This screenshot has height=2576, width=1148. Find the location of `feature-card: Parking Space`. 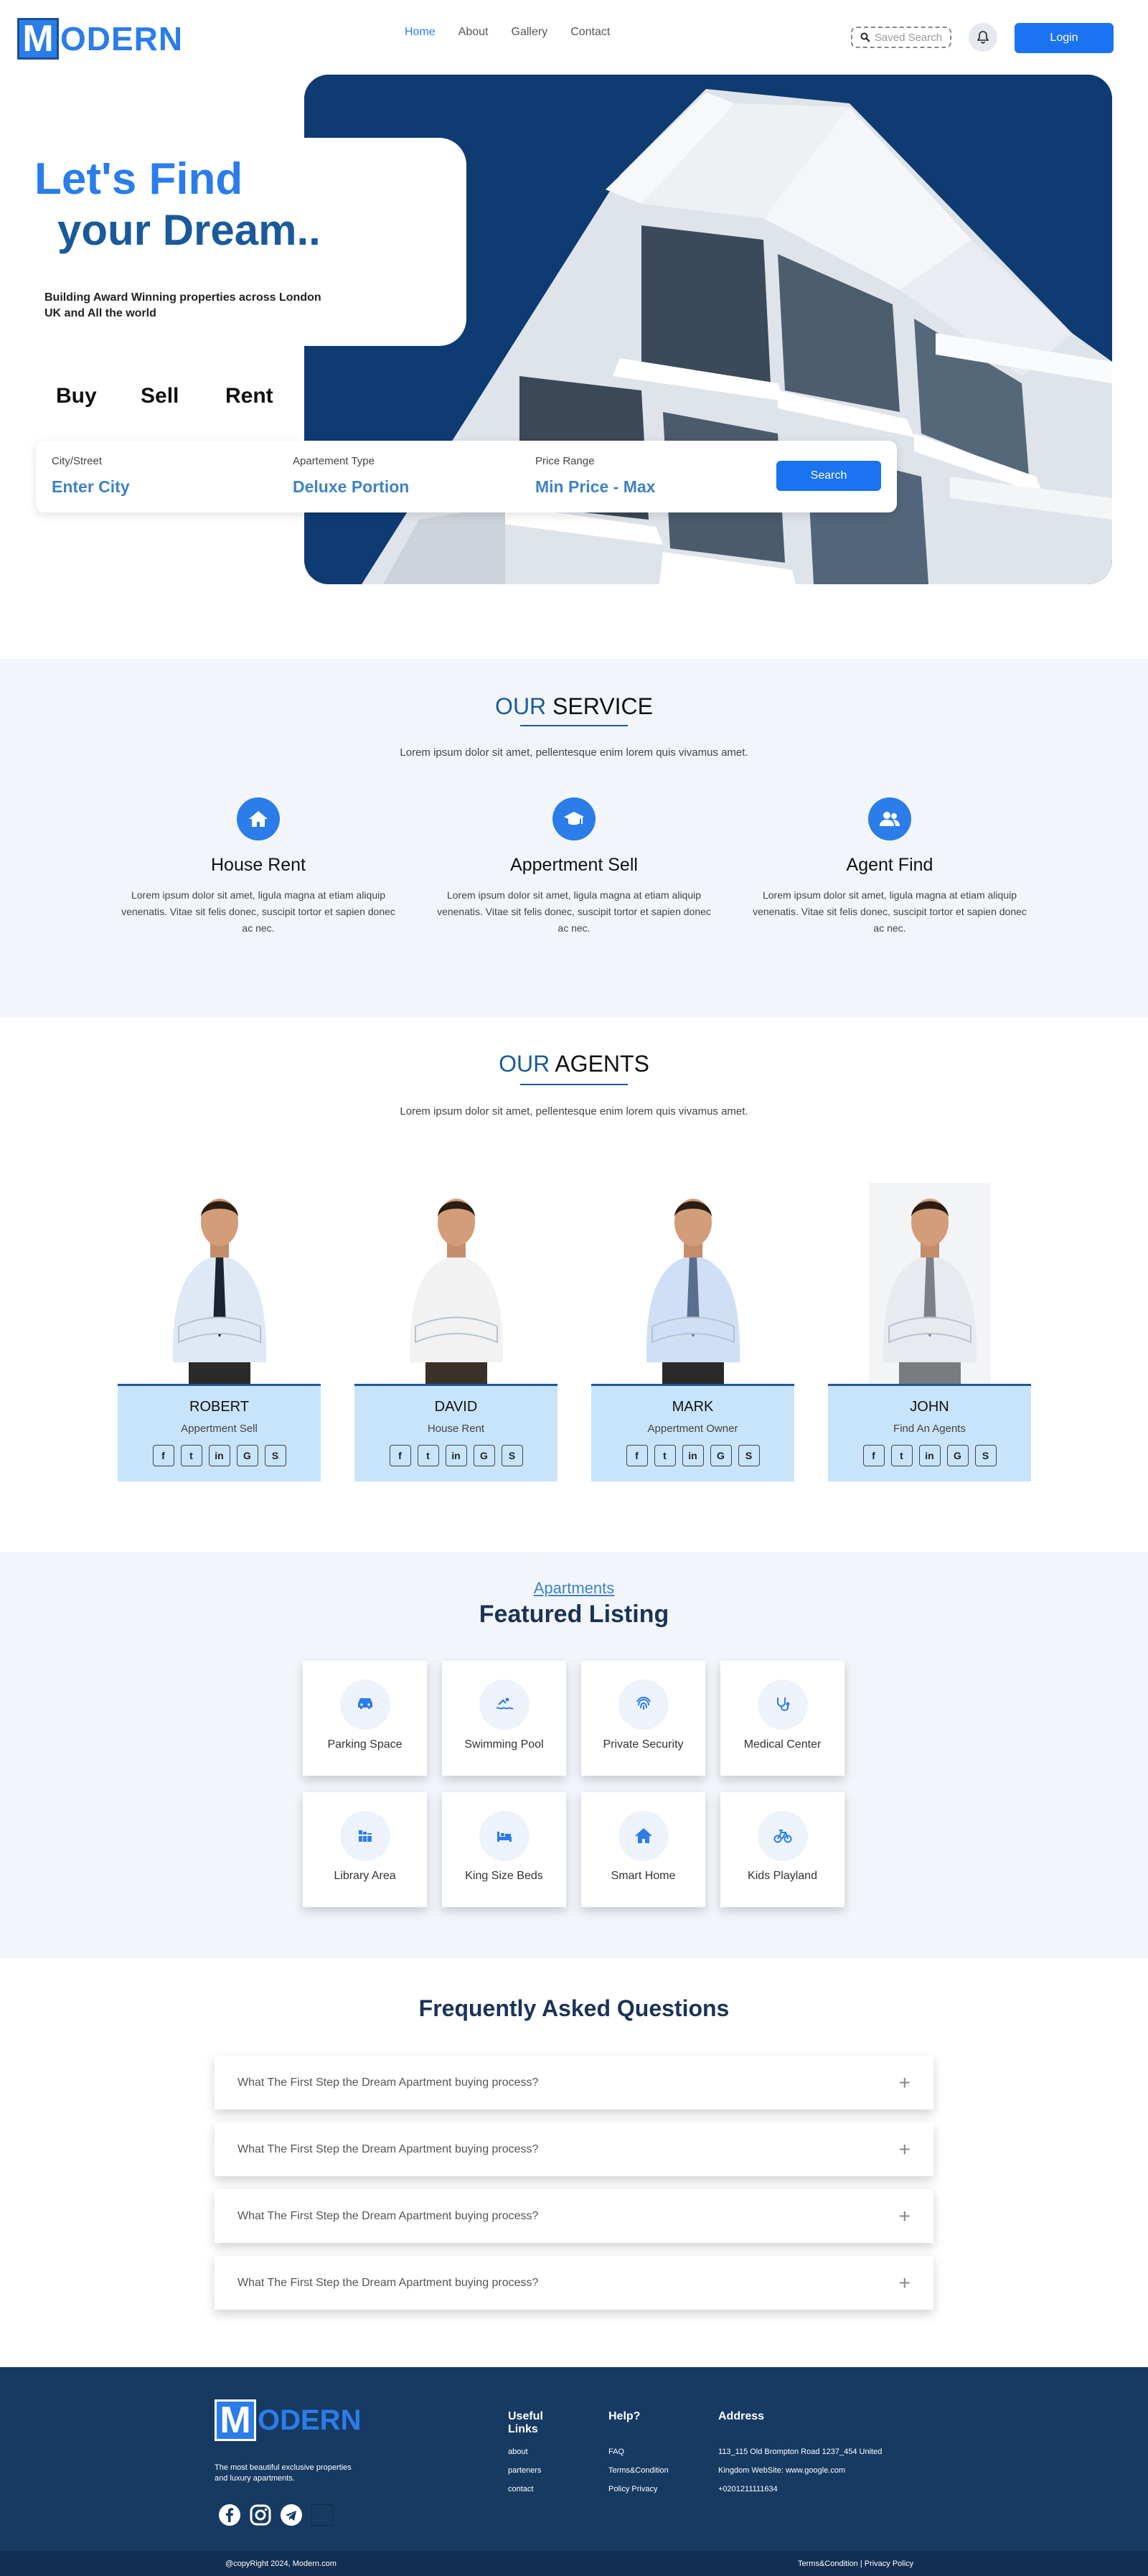

feature-card: Parking Space is located at coordinates (365, 1719).